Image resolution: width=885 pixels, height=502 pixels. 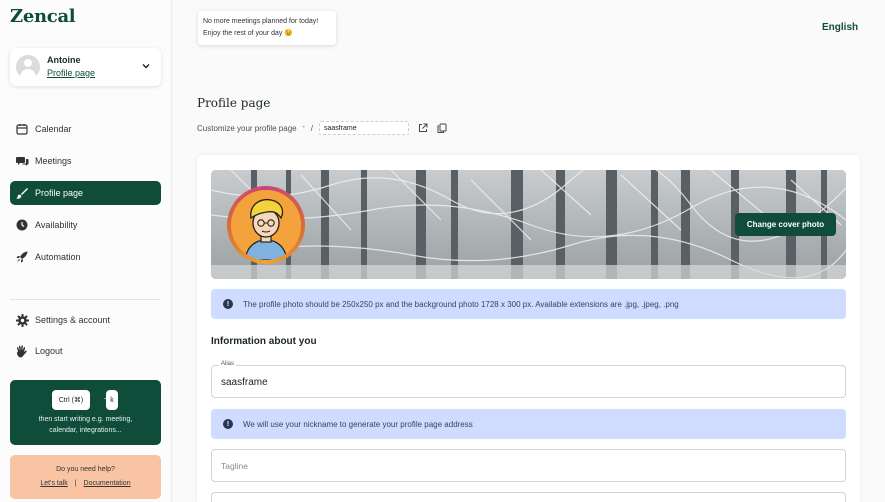 What do you see at coordinates (85, 257) in the screenshot?
I see `sidebar-item-automation: Automation` at bounding box center [85, 257].